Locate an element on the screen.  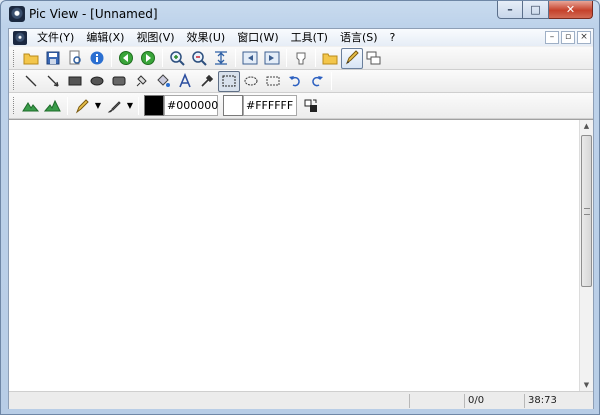
open-folder-icon is located at coordinates (31, 58).